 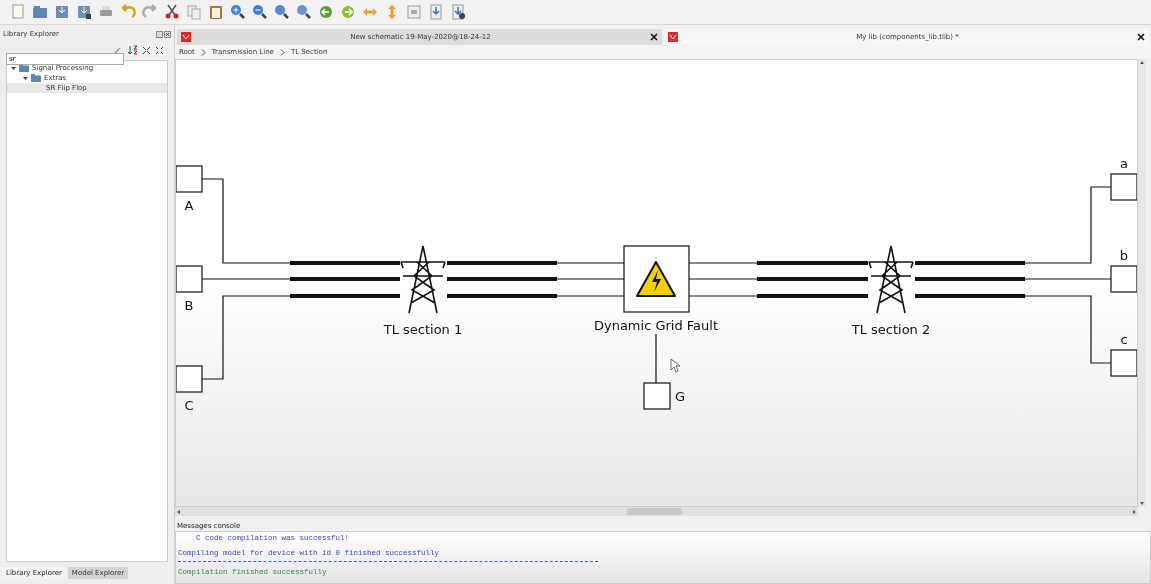 What do you see at coordinates (1124, 339) in the screenshot?
I see `port-label: c` at bounding box center [1124, 339].